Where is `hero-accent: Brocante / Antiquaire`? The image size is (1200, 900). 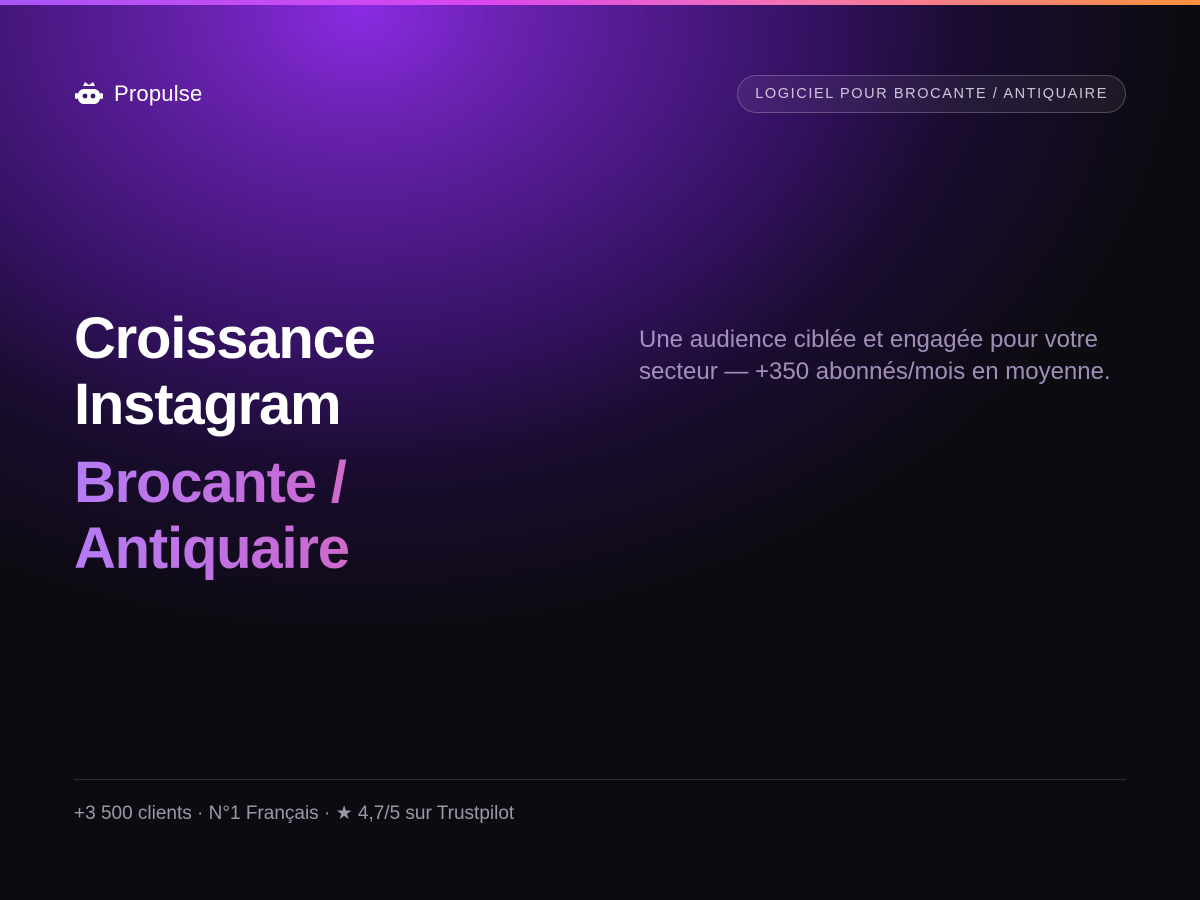
hero-accent: Brocante / Antiquaire is located at coordinates (314, 516).